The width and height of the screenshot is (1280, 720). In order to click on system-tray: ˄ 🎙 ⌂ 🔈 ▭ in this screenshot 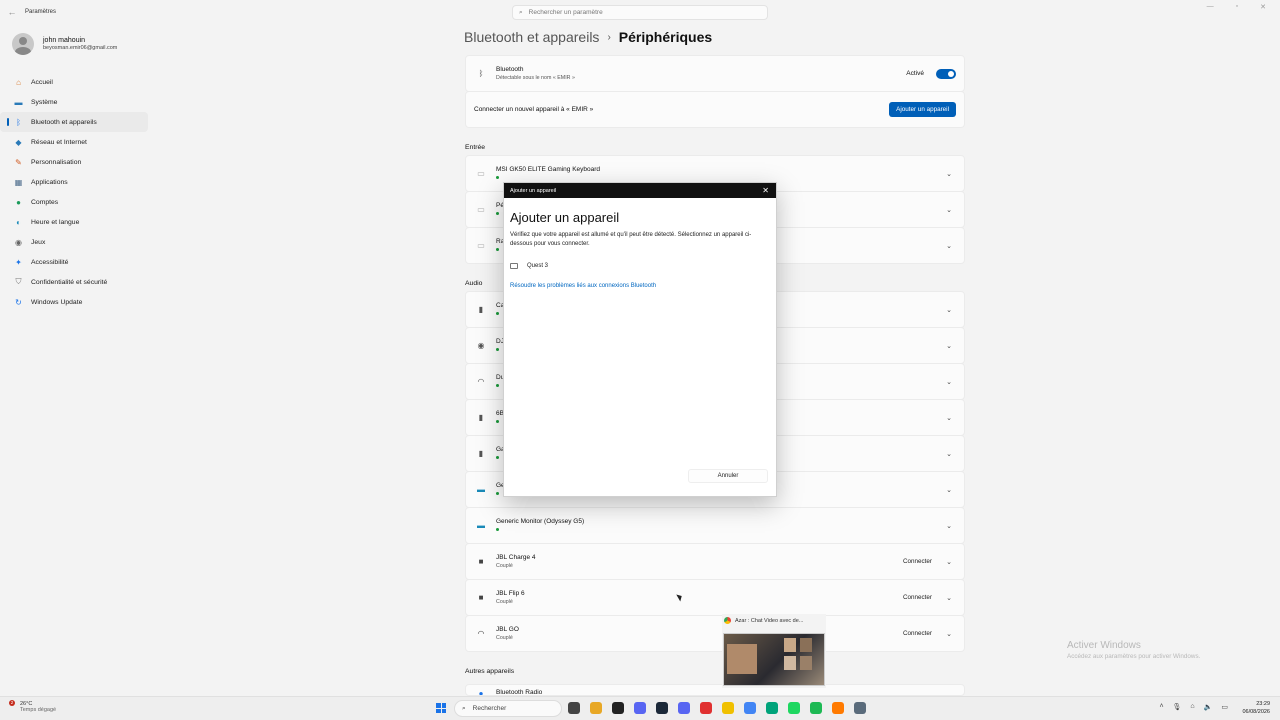, I will do `click(1193, 707)`.